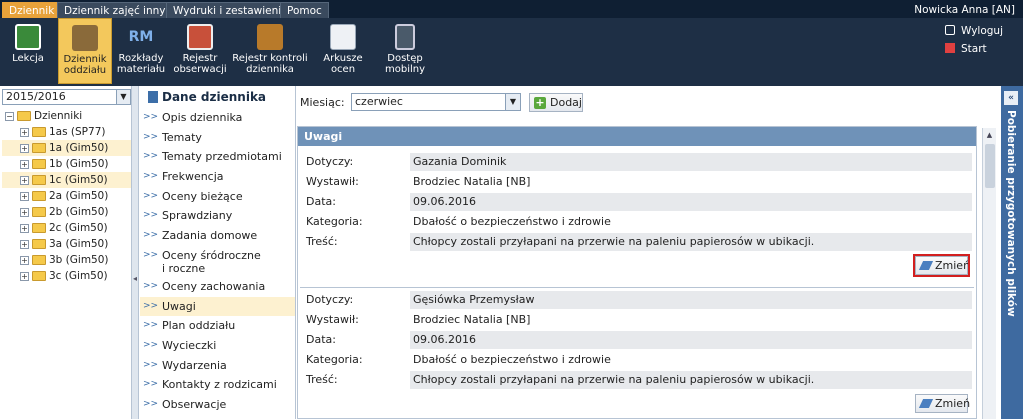  What do you see at coordinates (436, 102) in the screenshot?
I see `month-select: czerwiec ▼` at bounding box center [436, 102].